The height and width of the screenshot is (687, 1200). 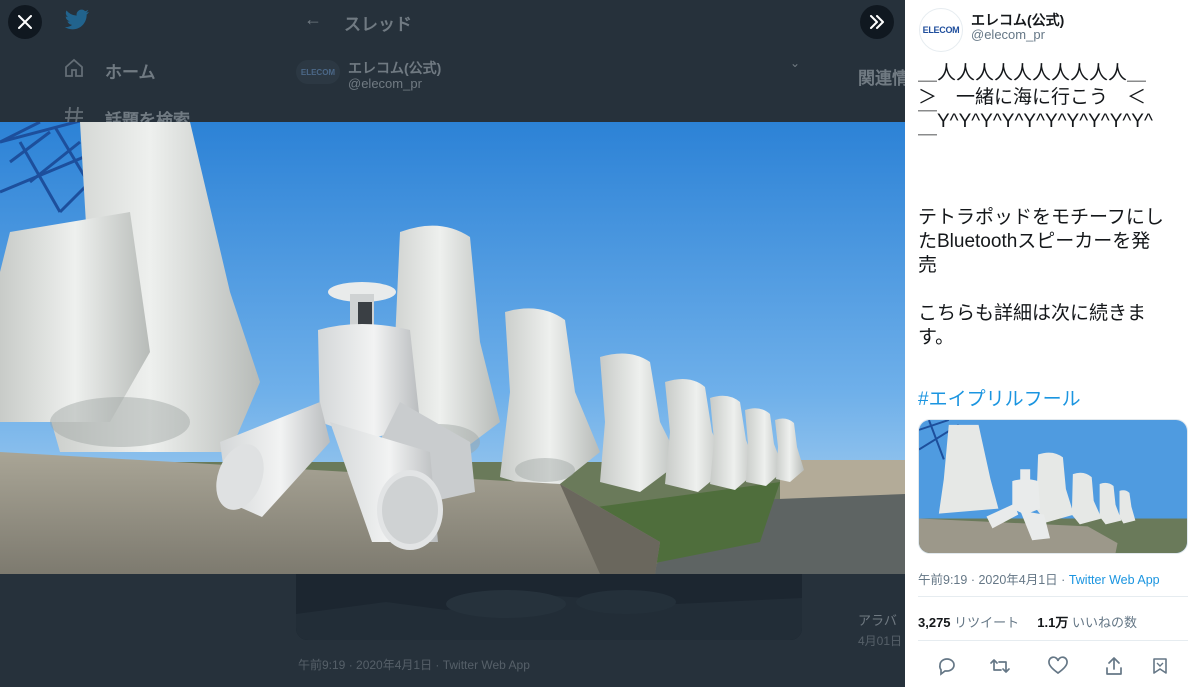 I want to click on author-avatar: ELECOM, so click(x=941, y=30).